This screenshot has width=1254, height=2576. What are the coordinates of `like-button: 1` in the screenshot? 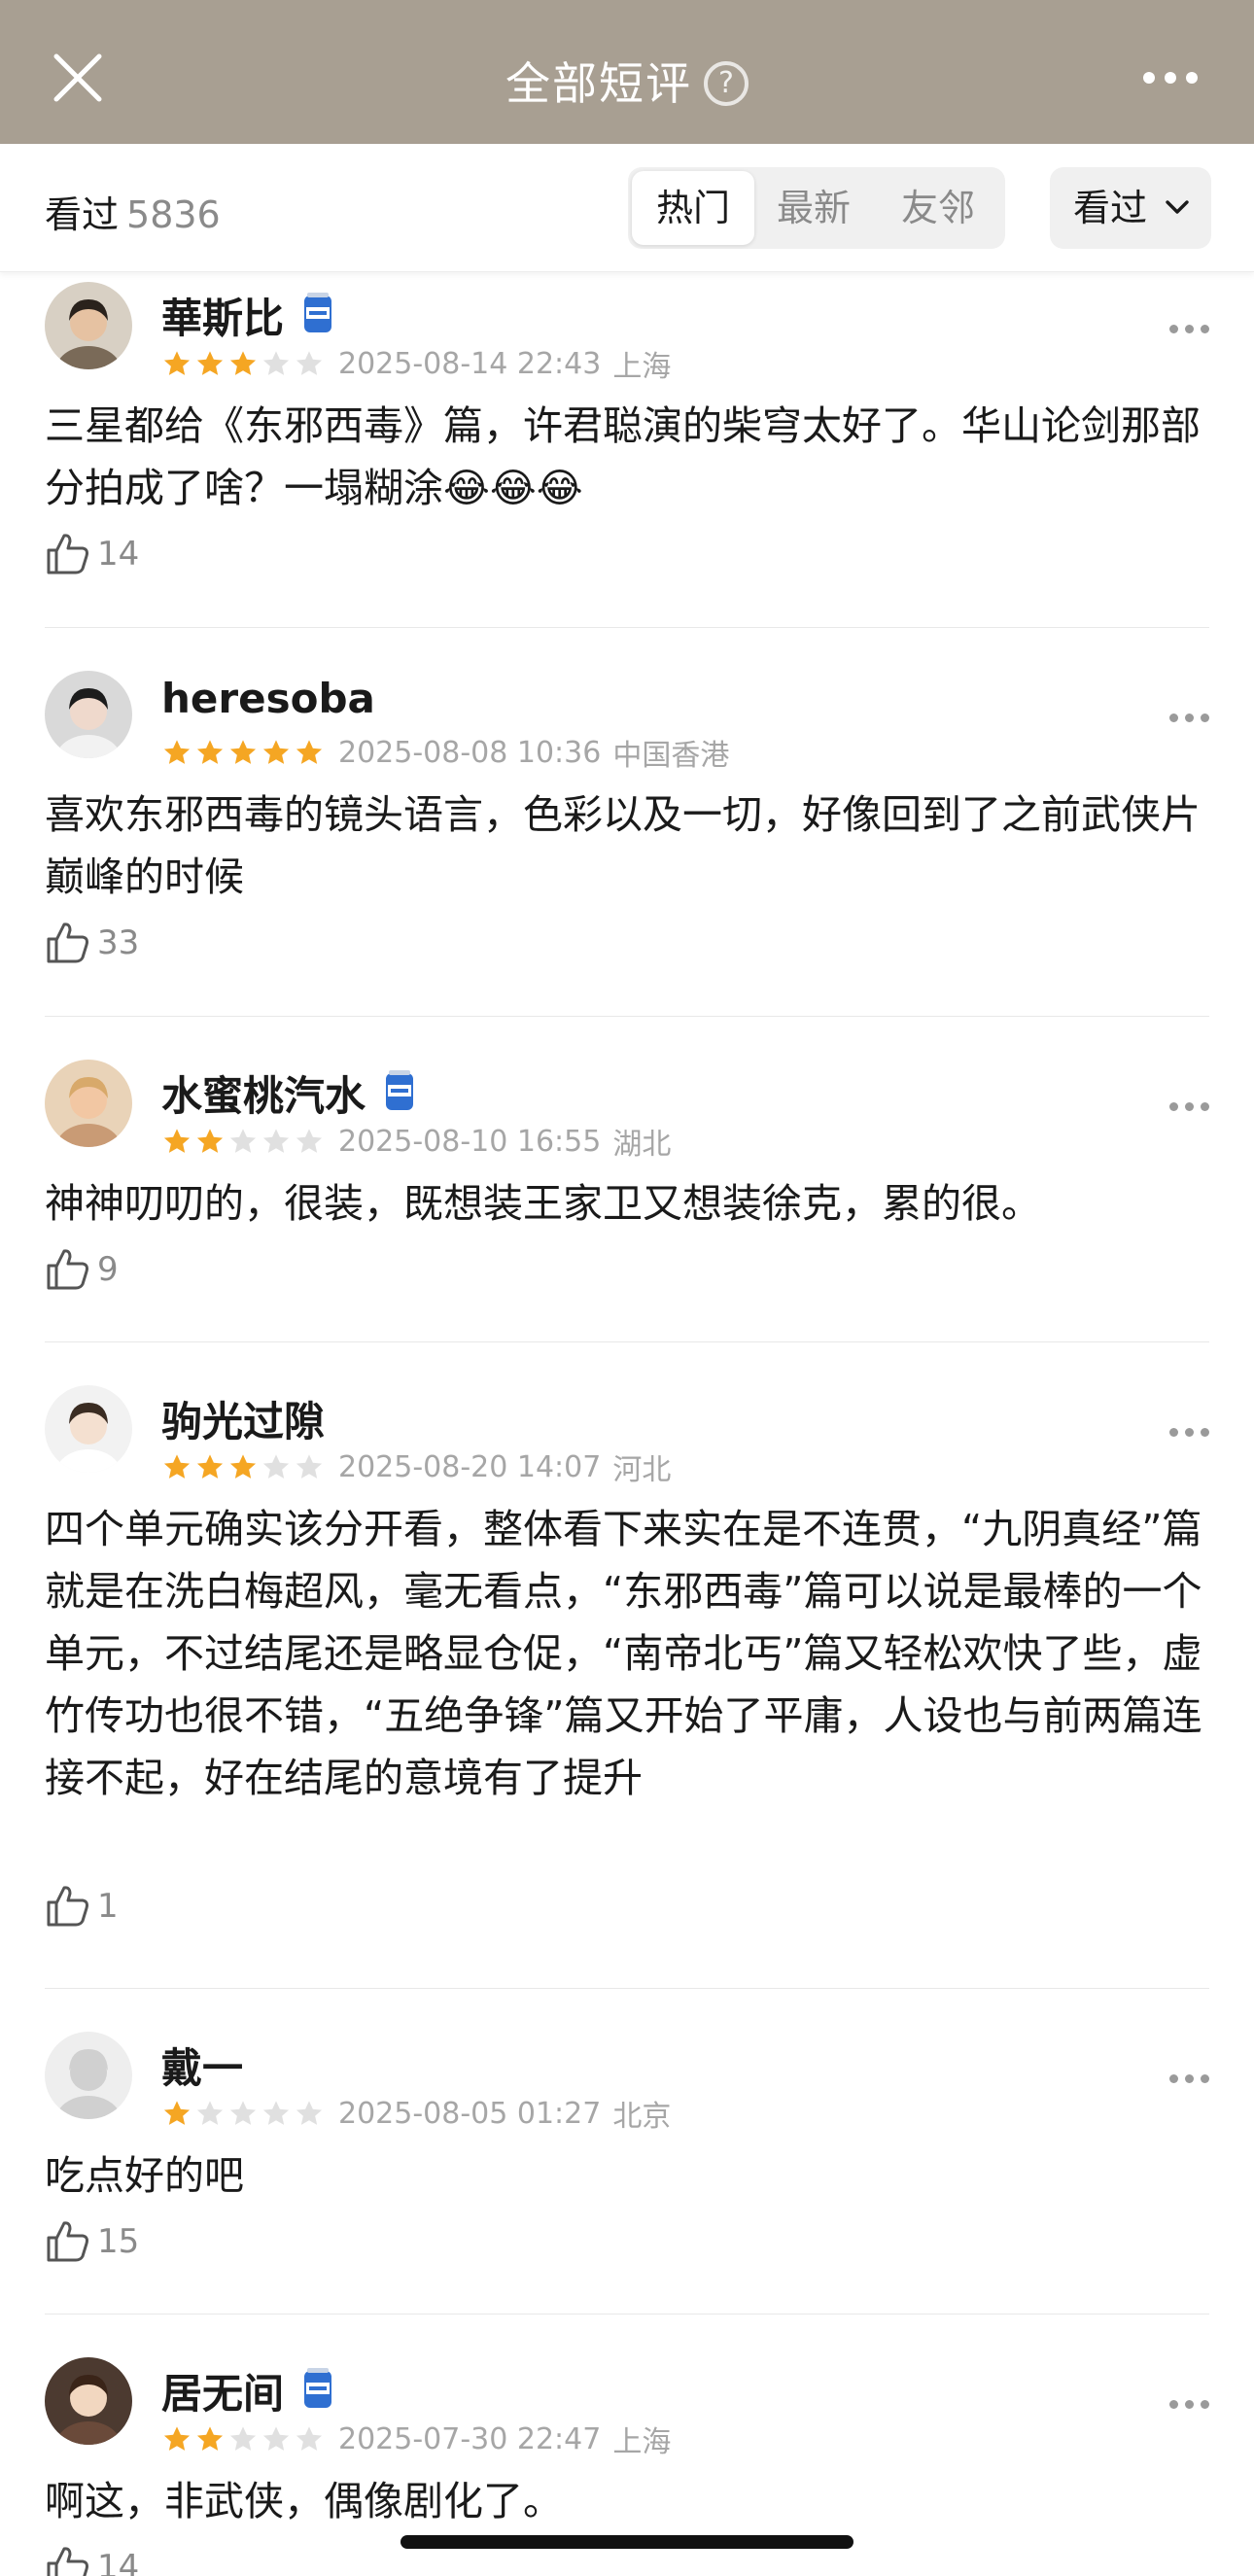 It's located at (82, 1906).